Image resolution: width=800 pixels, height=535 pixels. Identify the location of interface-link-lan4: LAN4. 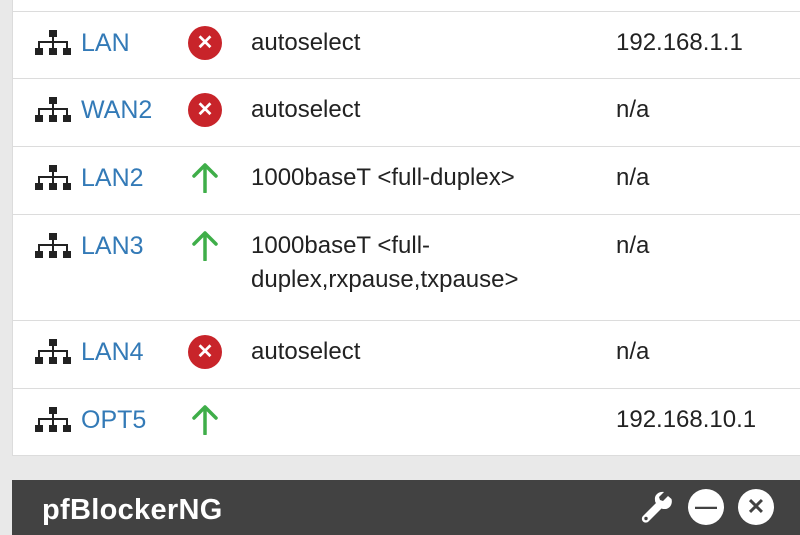
(112, 352).